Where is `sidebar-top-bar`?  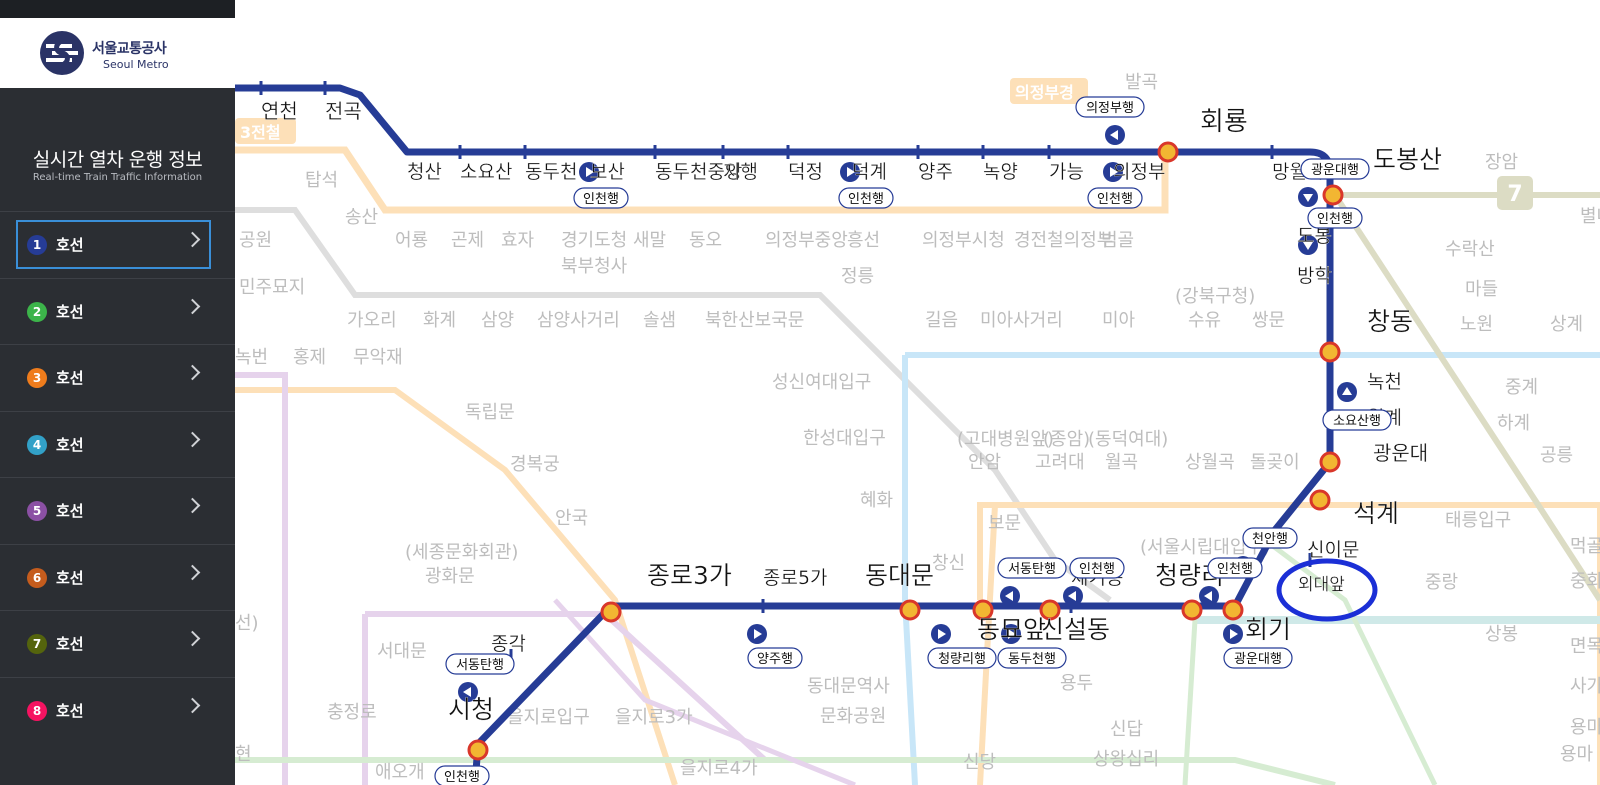
sidebar-top-bar is located at coordinates (117, 9).